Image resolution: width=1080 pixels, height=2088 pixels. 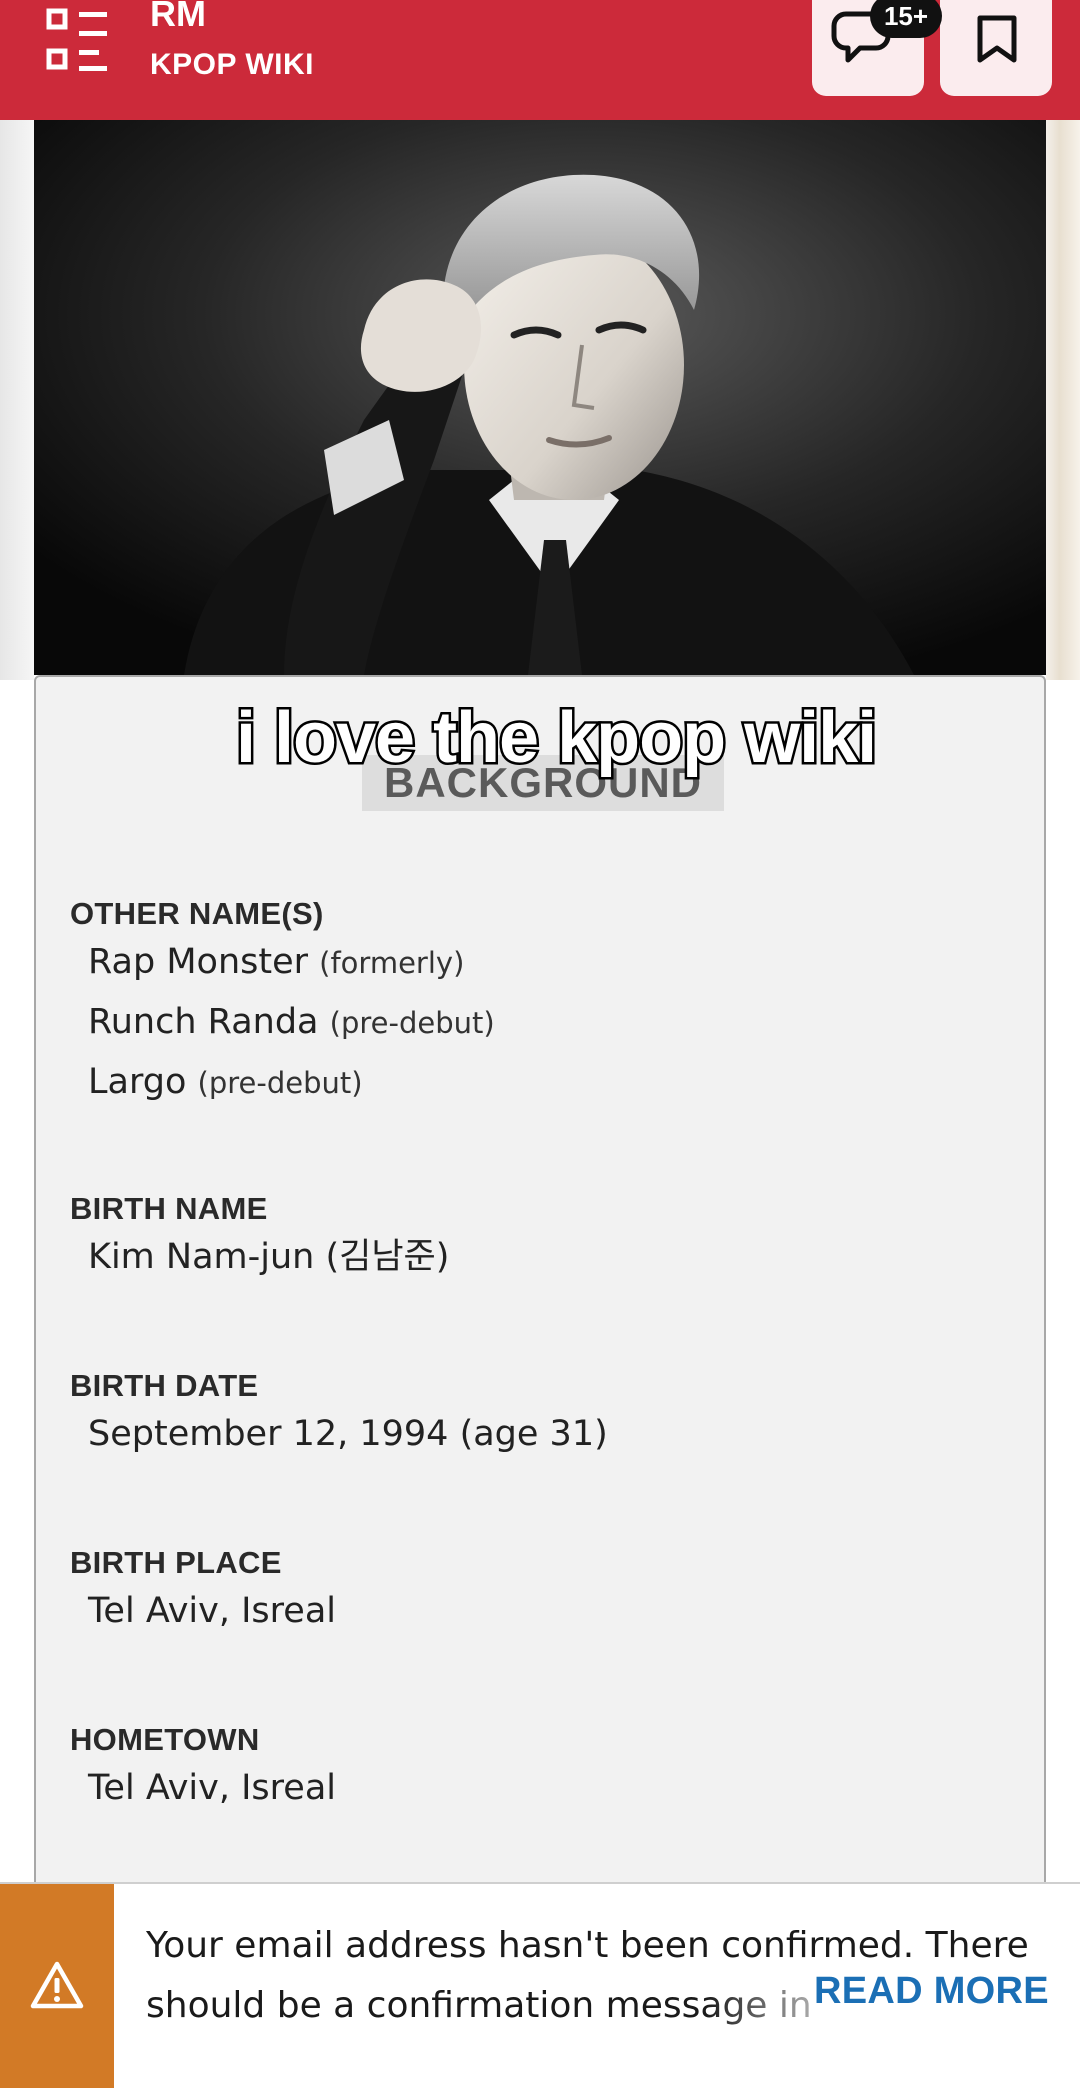 What do you see at coordinates (165, 1739) in the screenshot?
I see `field-label: HOMETOWN` at bounding box center [165, 1739].